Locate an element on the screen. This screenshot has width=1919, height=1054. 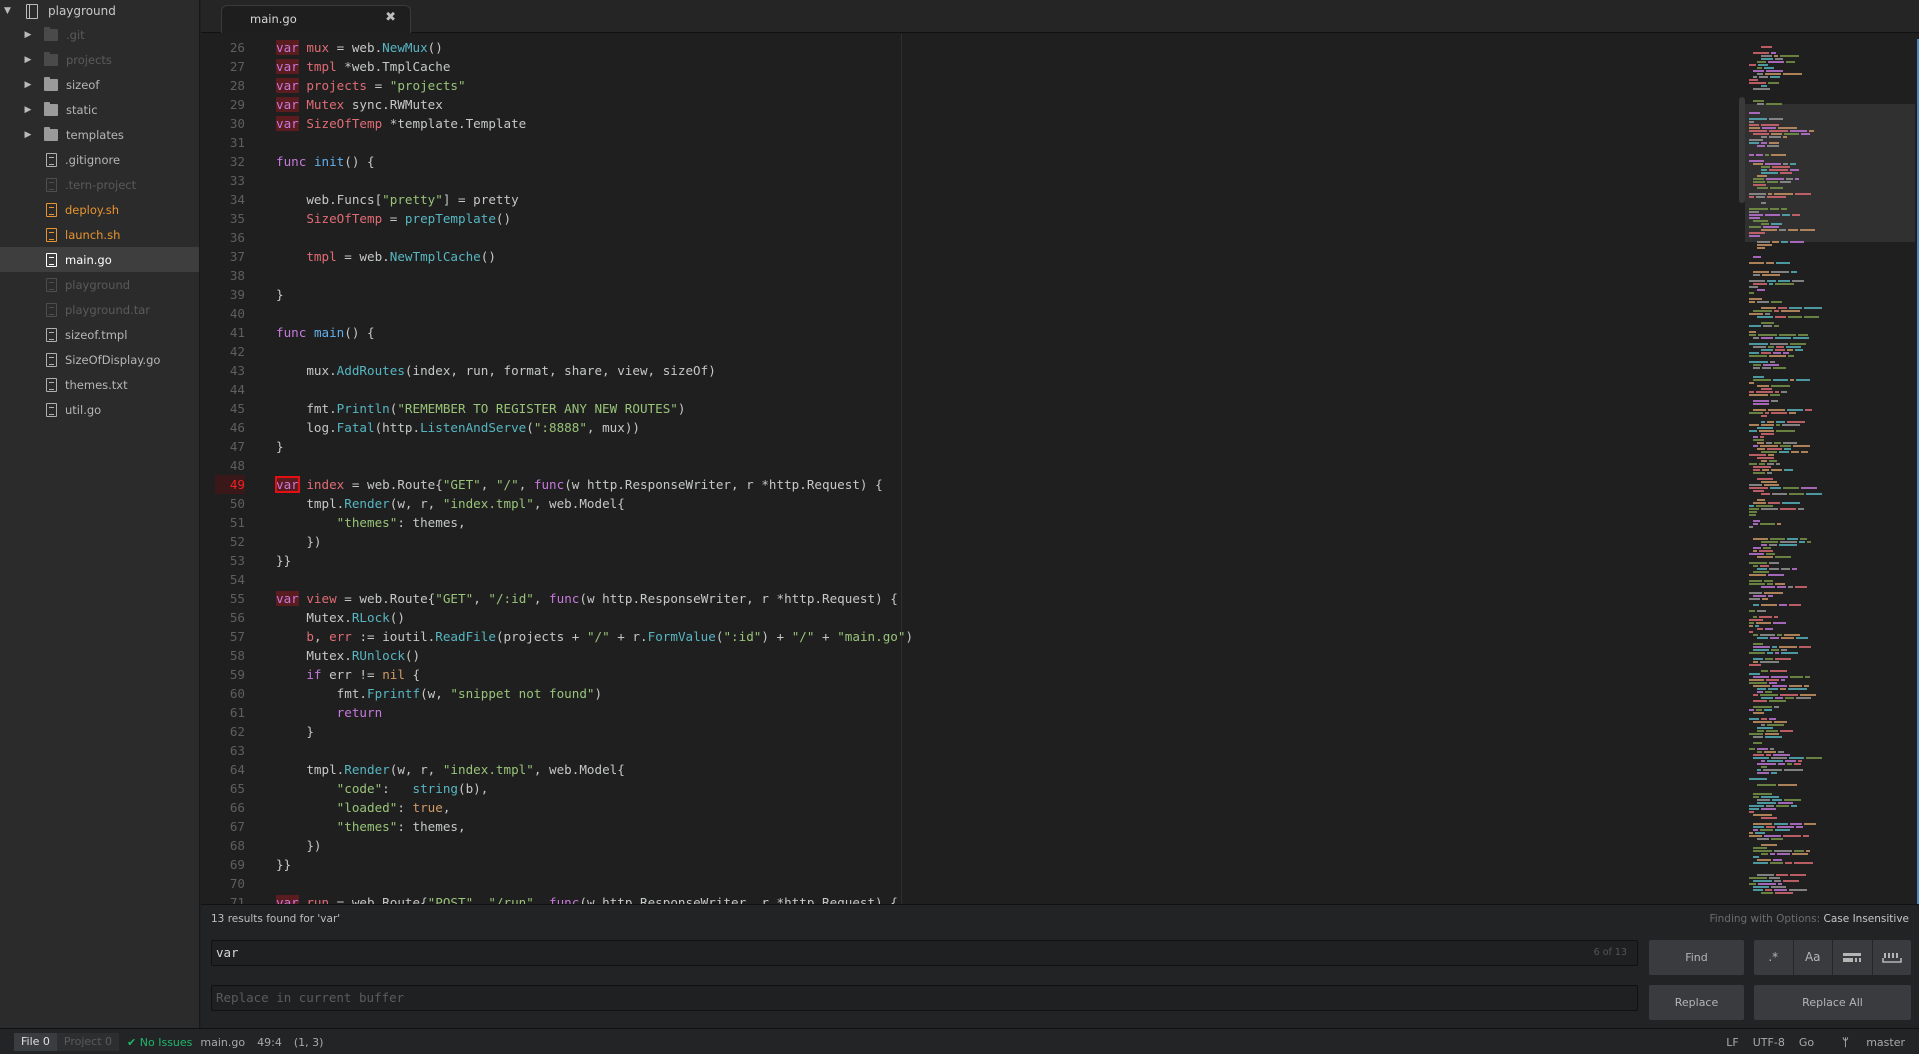
code-line: 68 }) is located at coordinates (966, 845).